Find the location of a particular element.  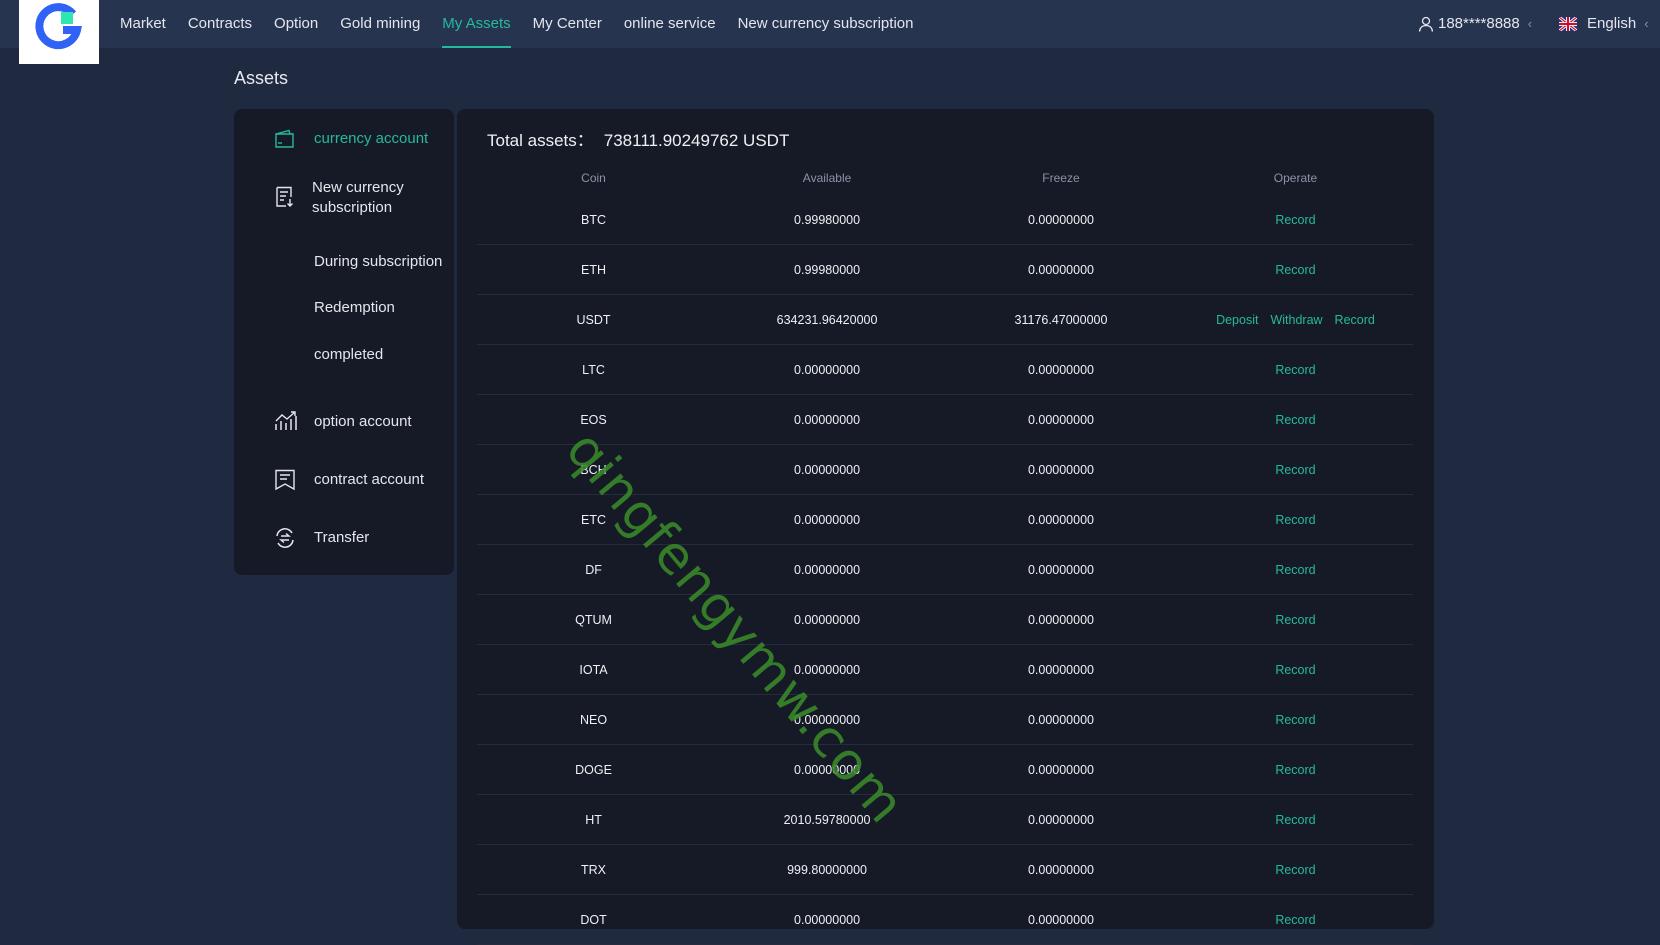

cell-coin: QTUM is located at coordinates (594, 619).